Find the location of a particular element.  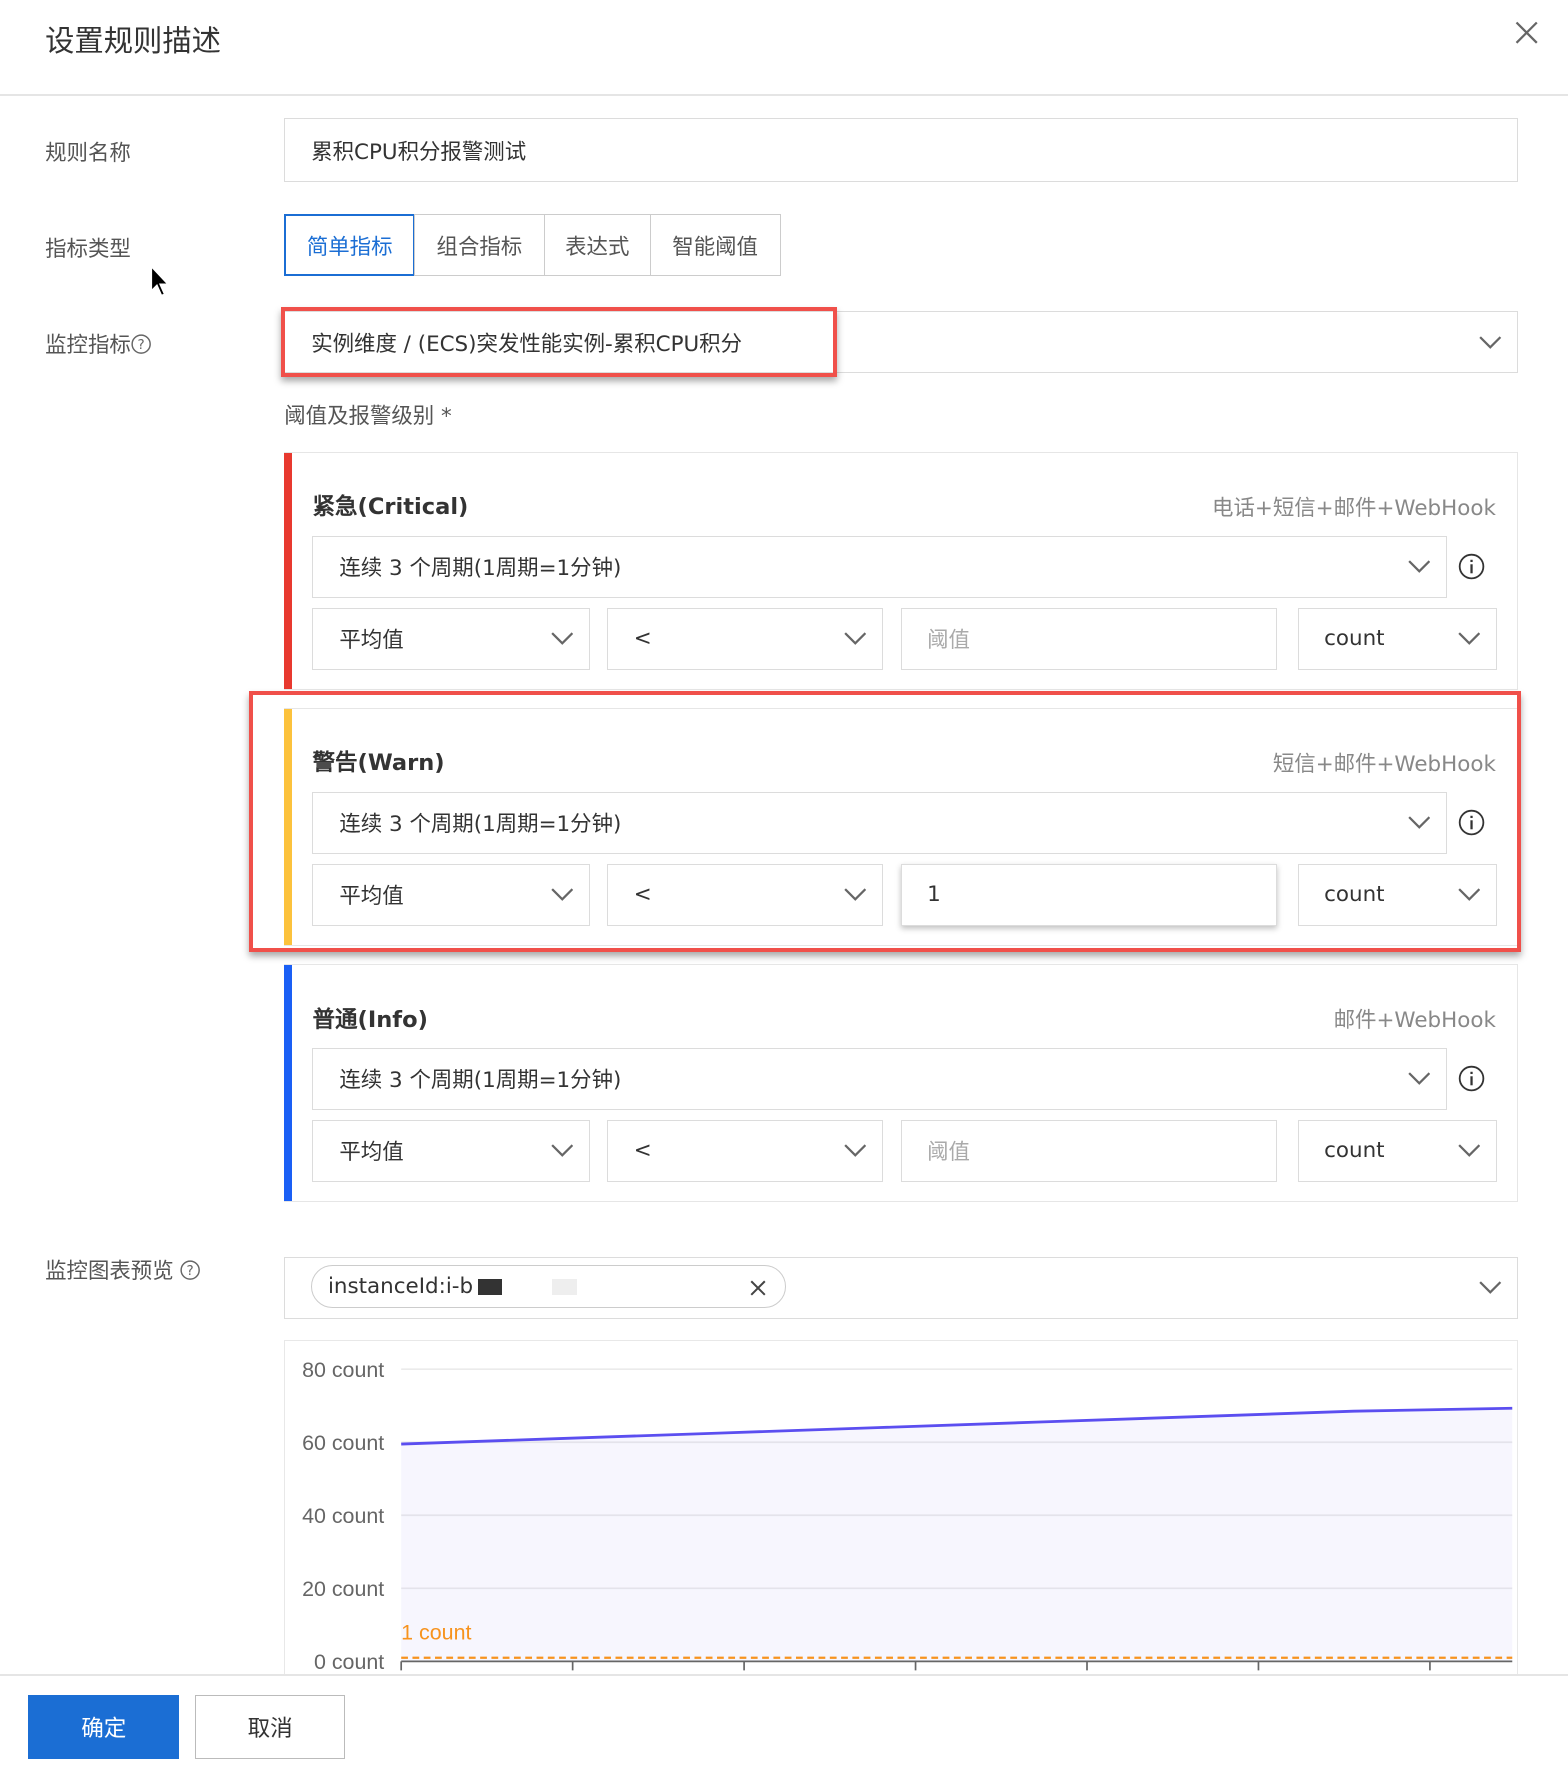

instance-tag-label: instanceId:i-b is located at coordinates (400, 1287).